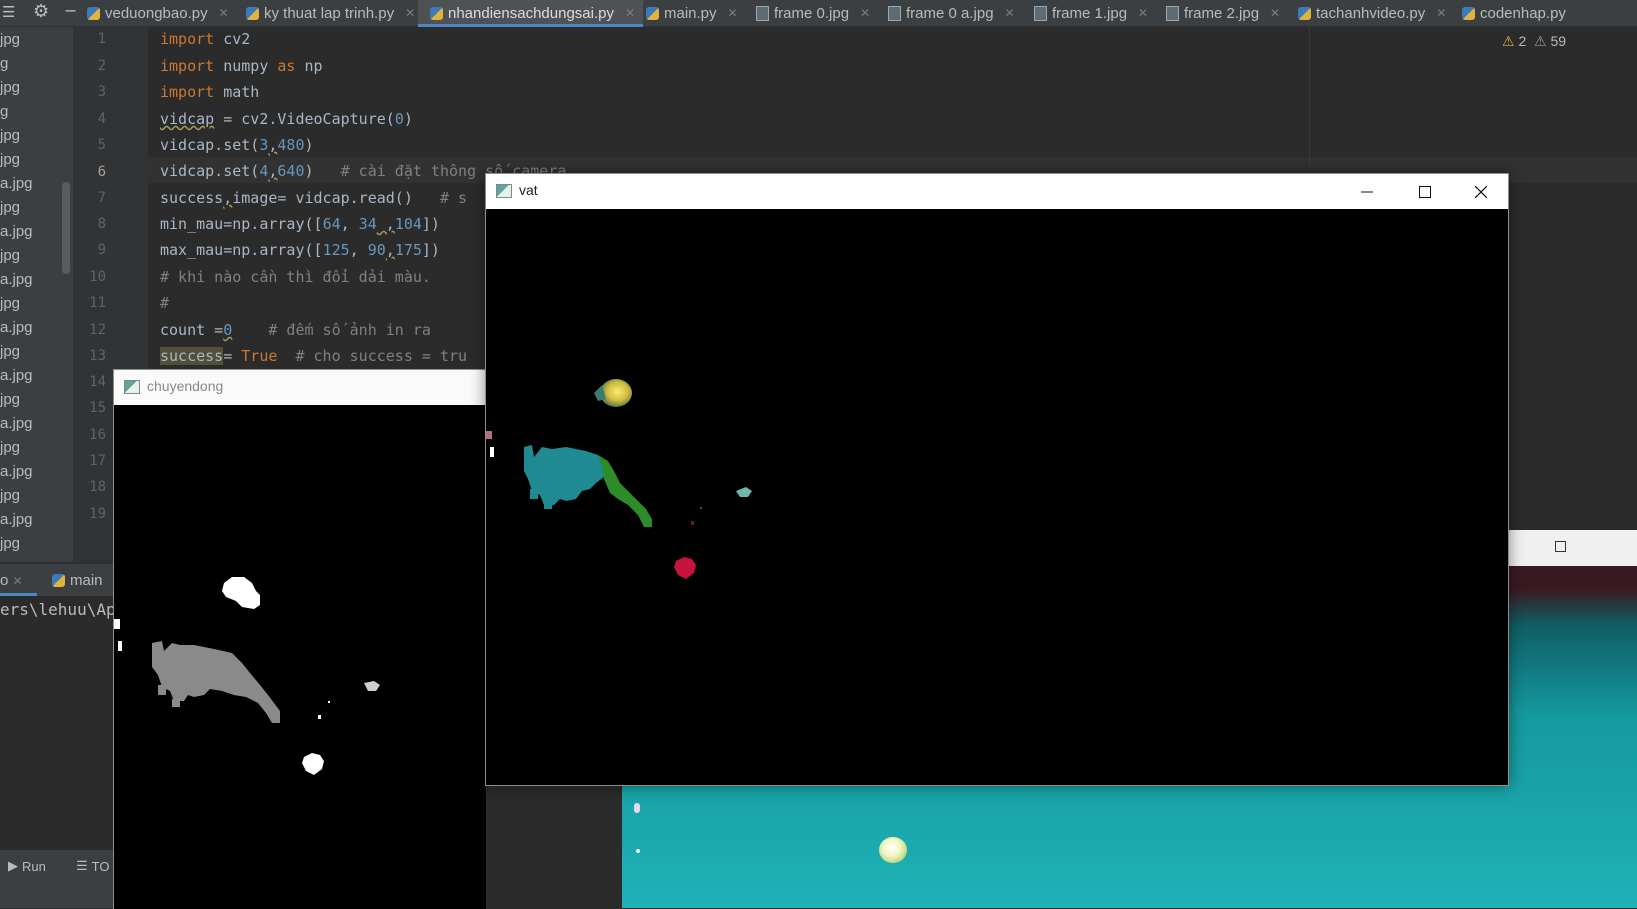  I want to click on window-titlebar: vat, so click(997, 191).